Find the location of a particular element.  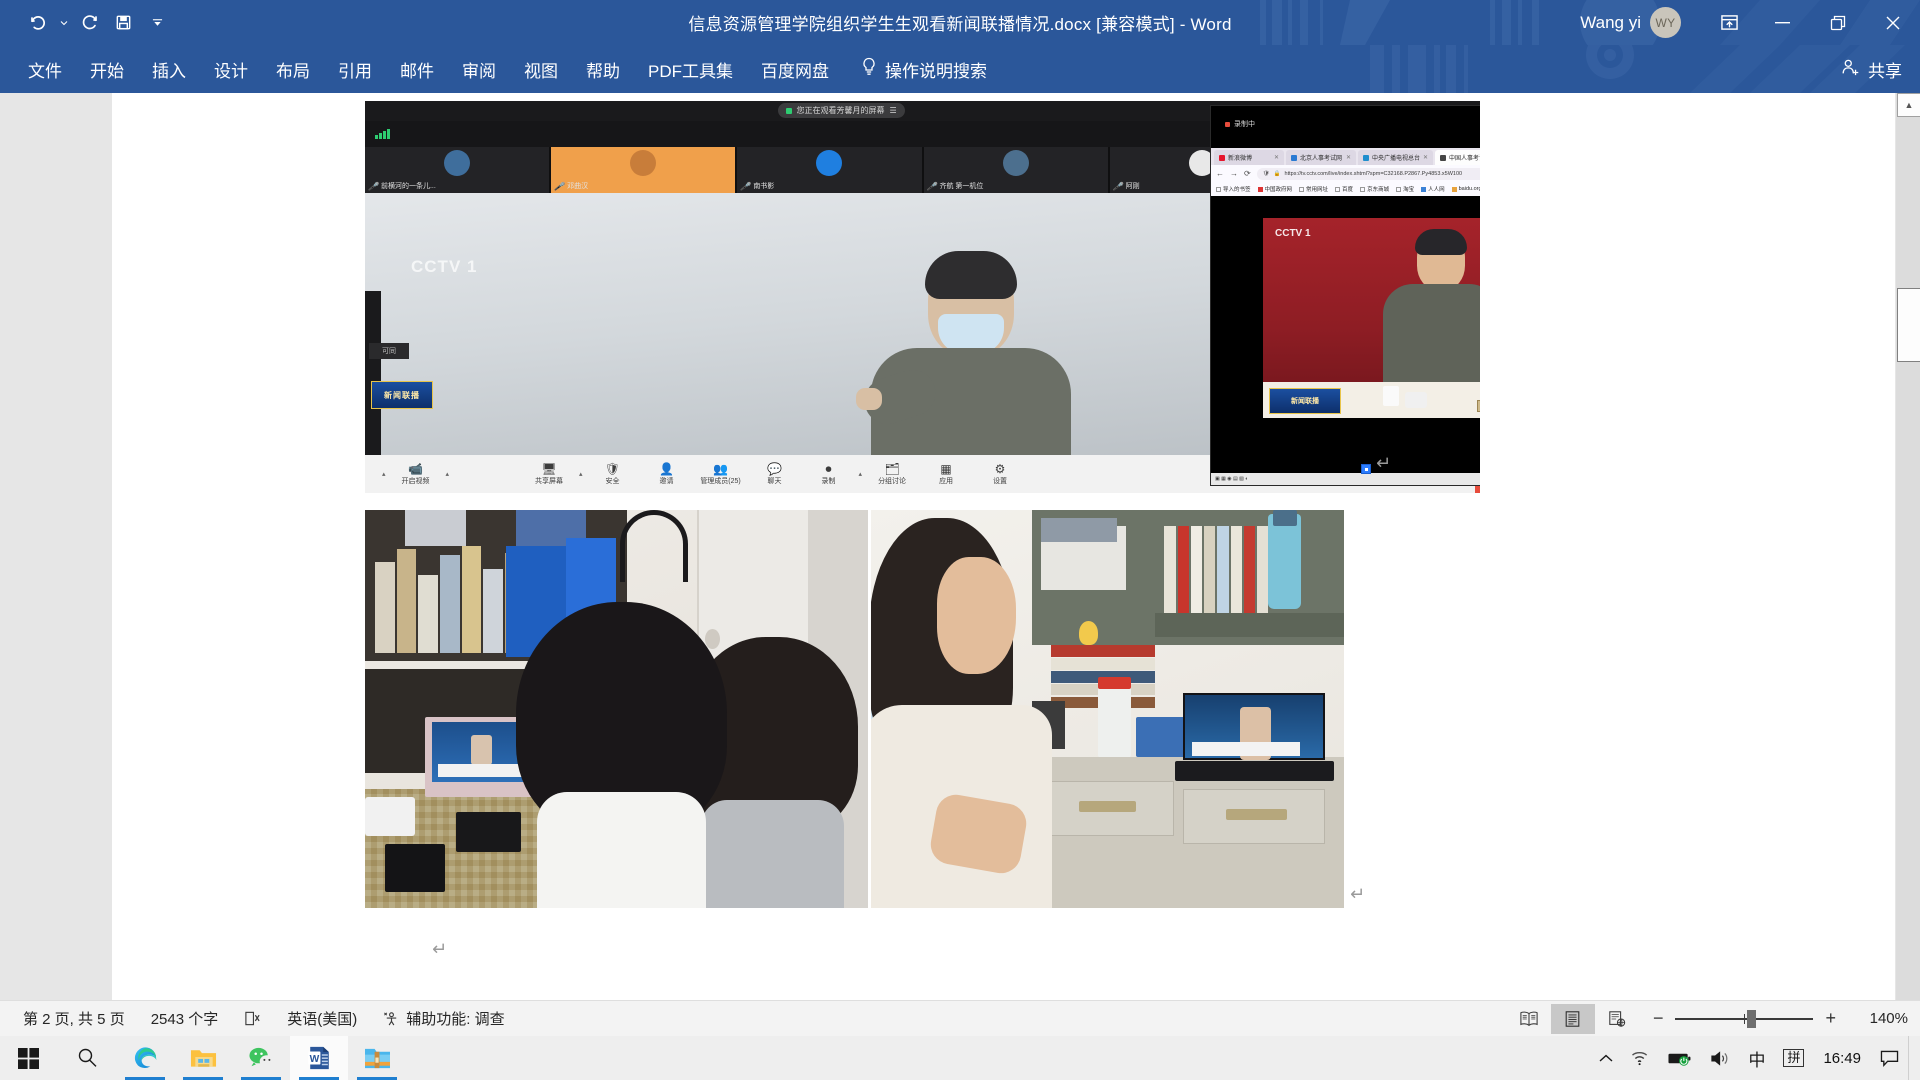

ime-mode-indicator: 中 is located at coordinates (1756, 1058).